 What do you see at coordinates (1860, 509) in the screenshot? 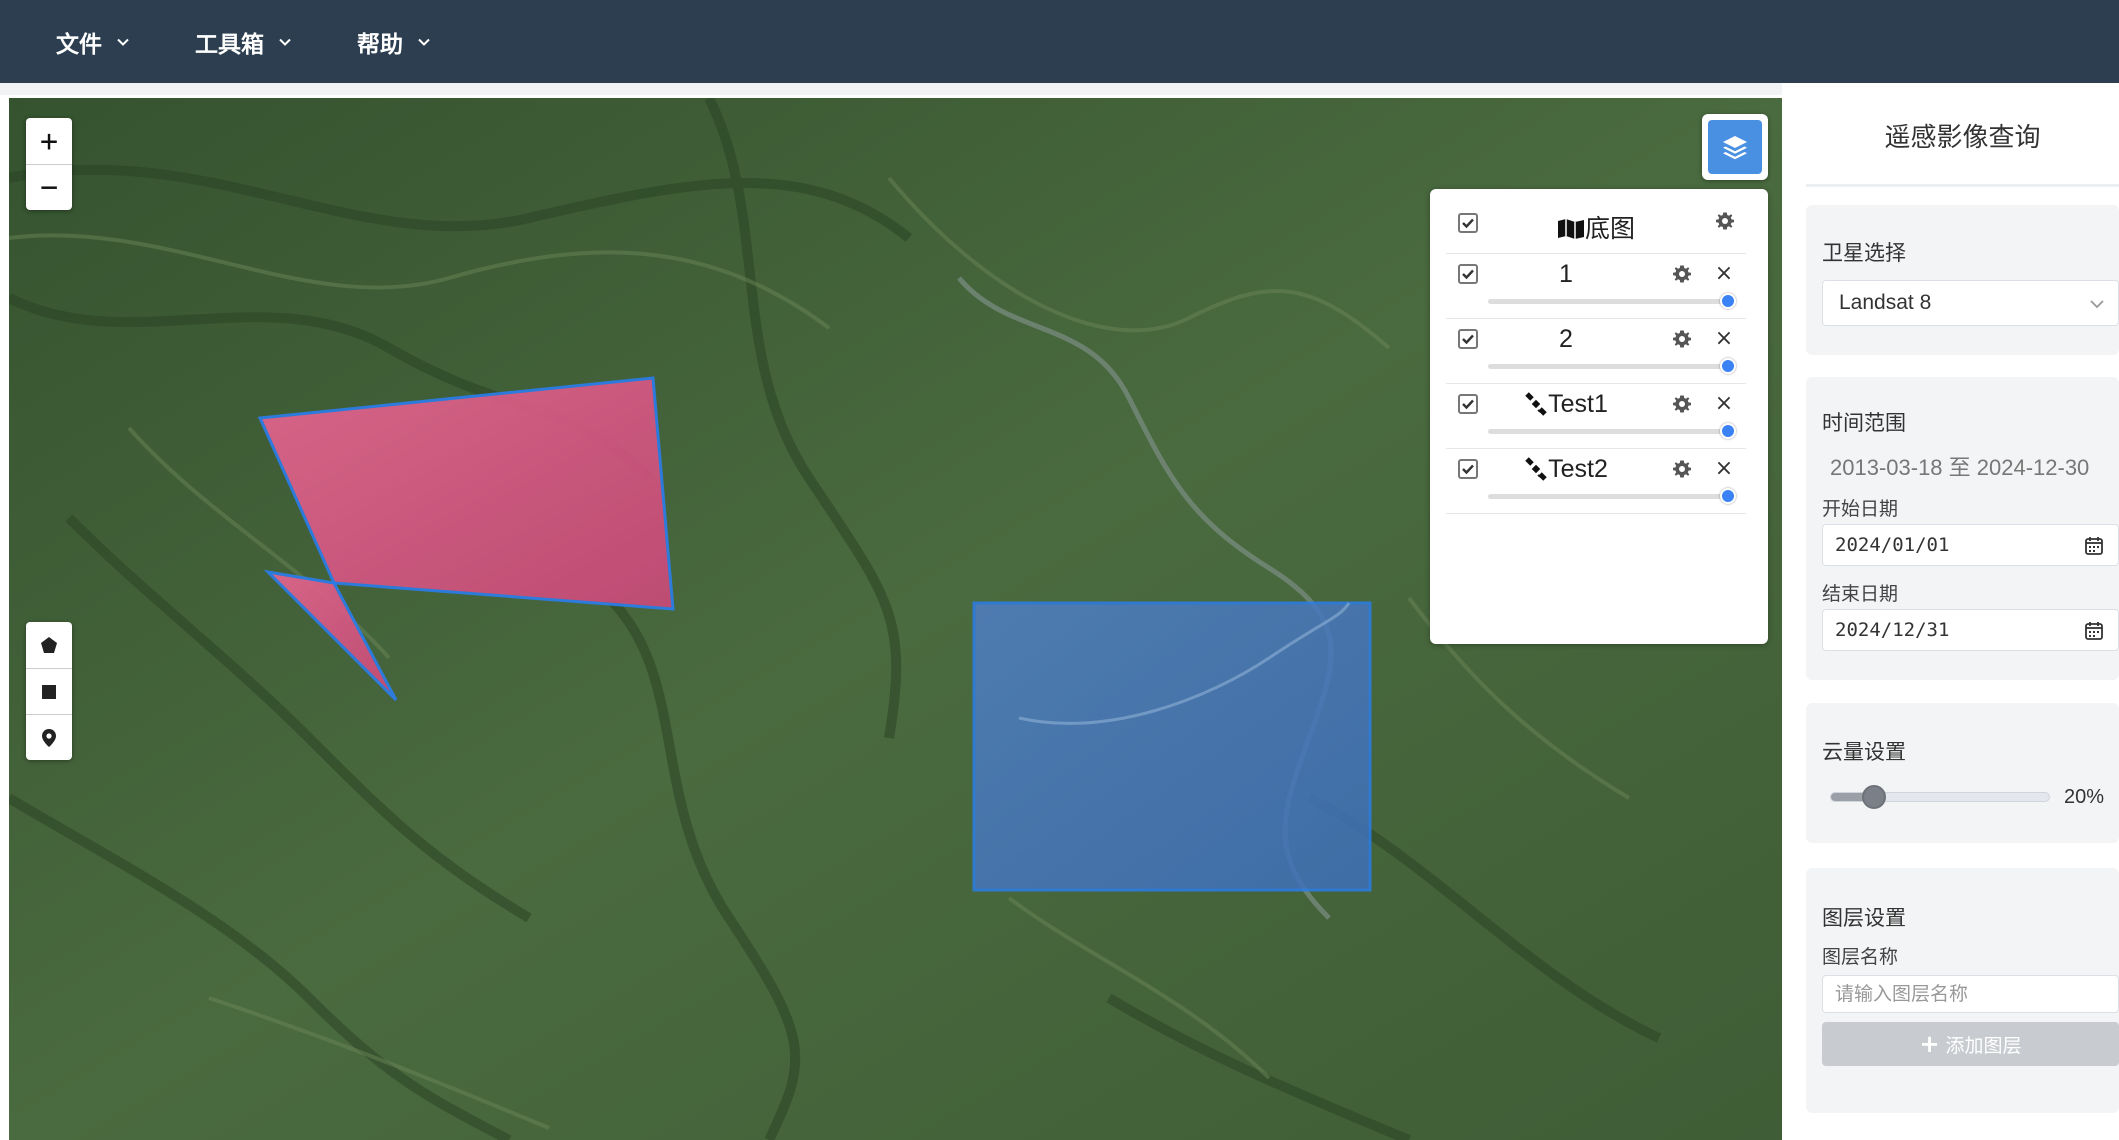
I see `start-date-label: 开始日期` at bounding box center [1860, 509].